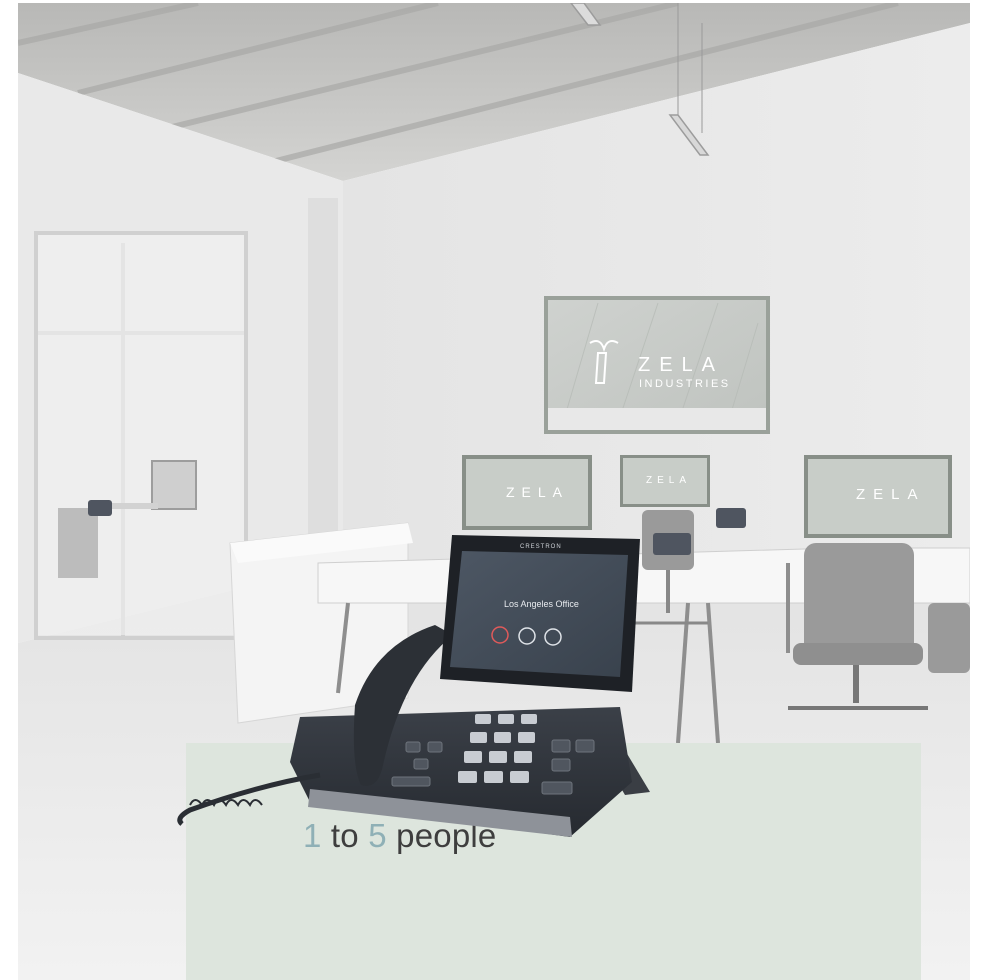 The width and height of the screenshot is (981, 980). Describe the element at coordinates (685, 384) in the screenshot. I see `tv-brand-subtext: INDUSTRIES` at that location.